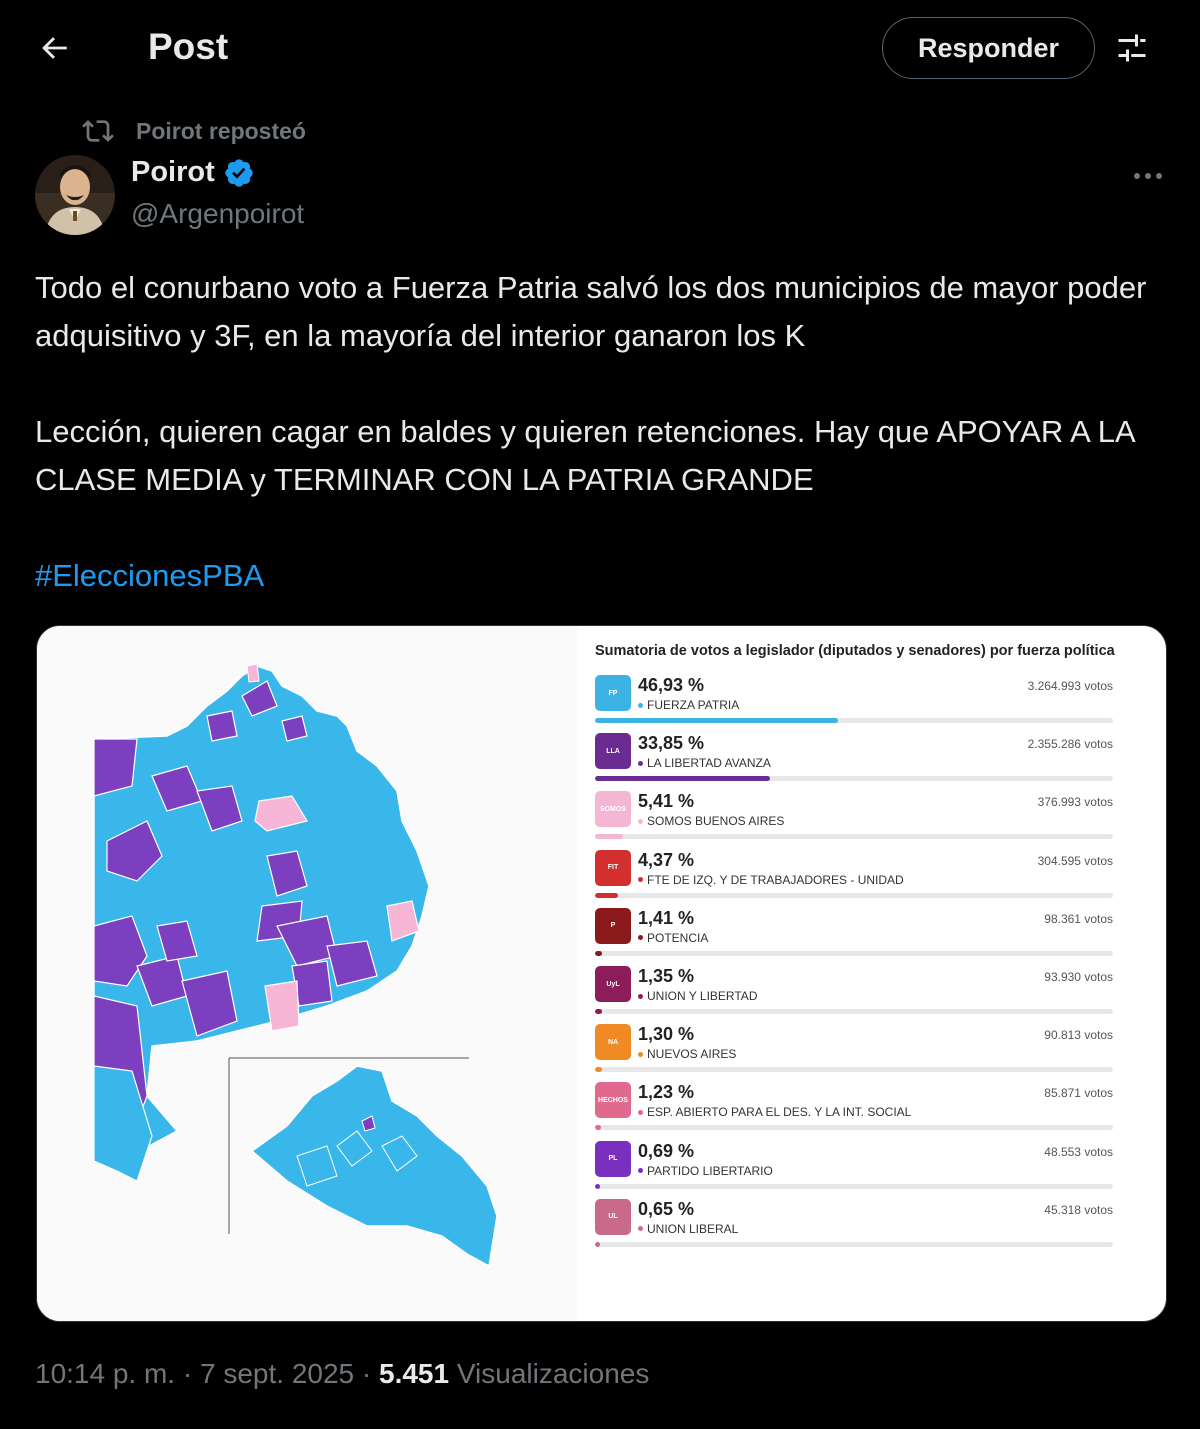 The height and width of the screenshot is (1429, 1200). I want to click on party-logo-icon: PL, so click(613, 1158).